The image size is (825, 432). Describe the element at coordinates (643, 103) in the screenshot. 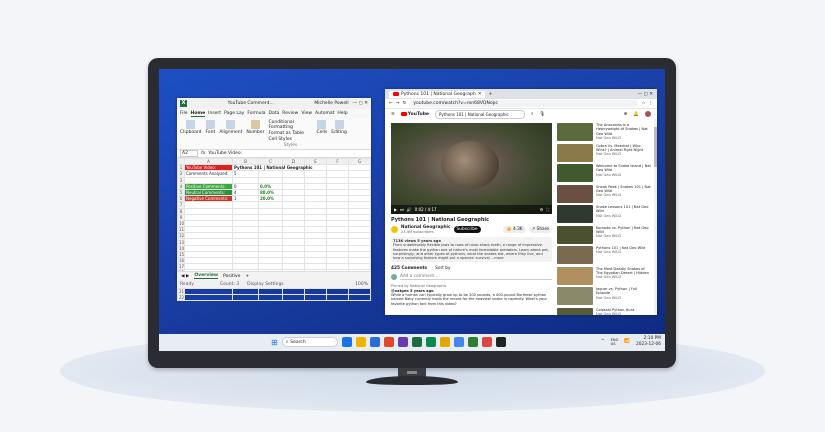

I see `star-icon: ☆` at that location.